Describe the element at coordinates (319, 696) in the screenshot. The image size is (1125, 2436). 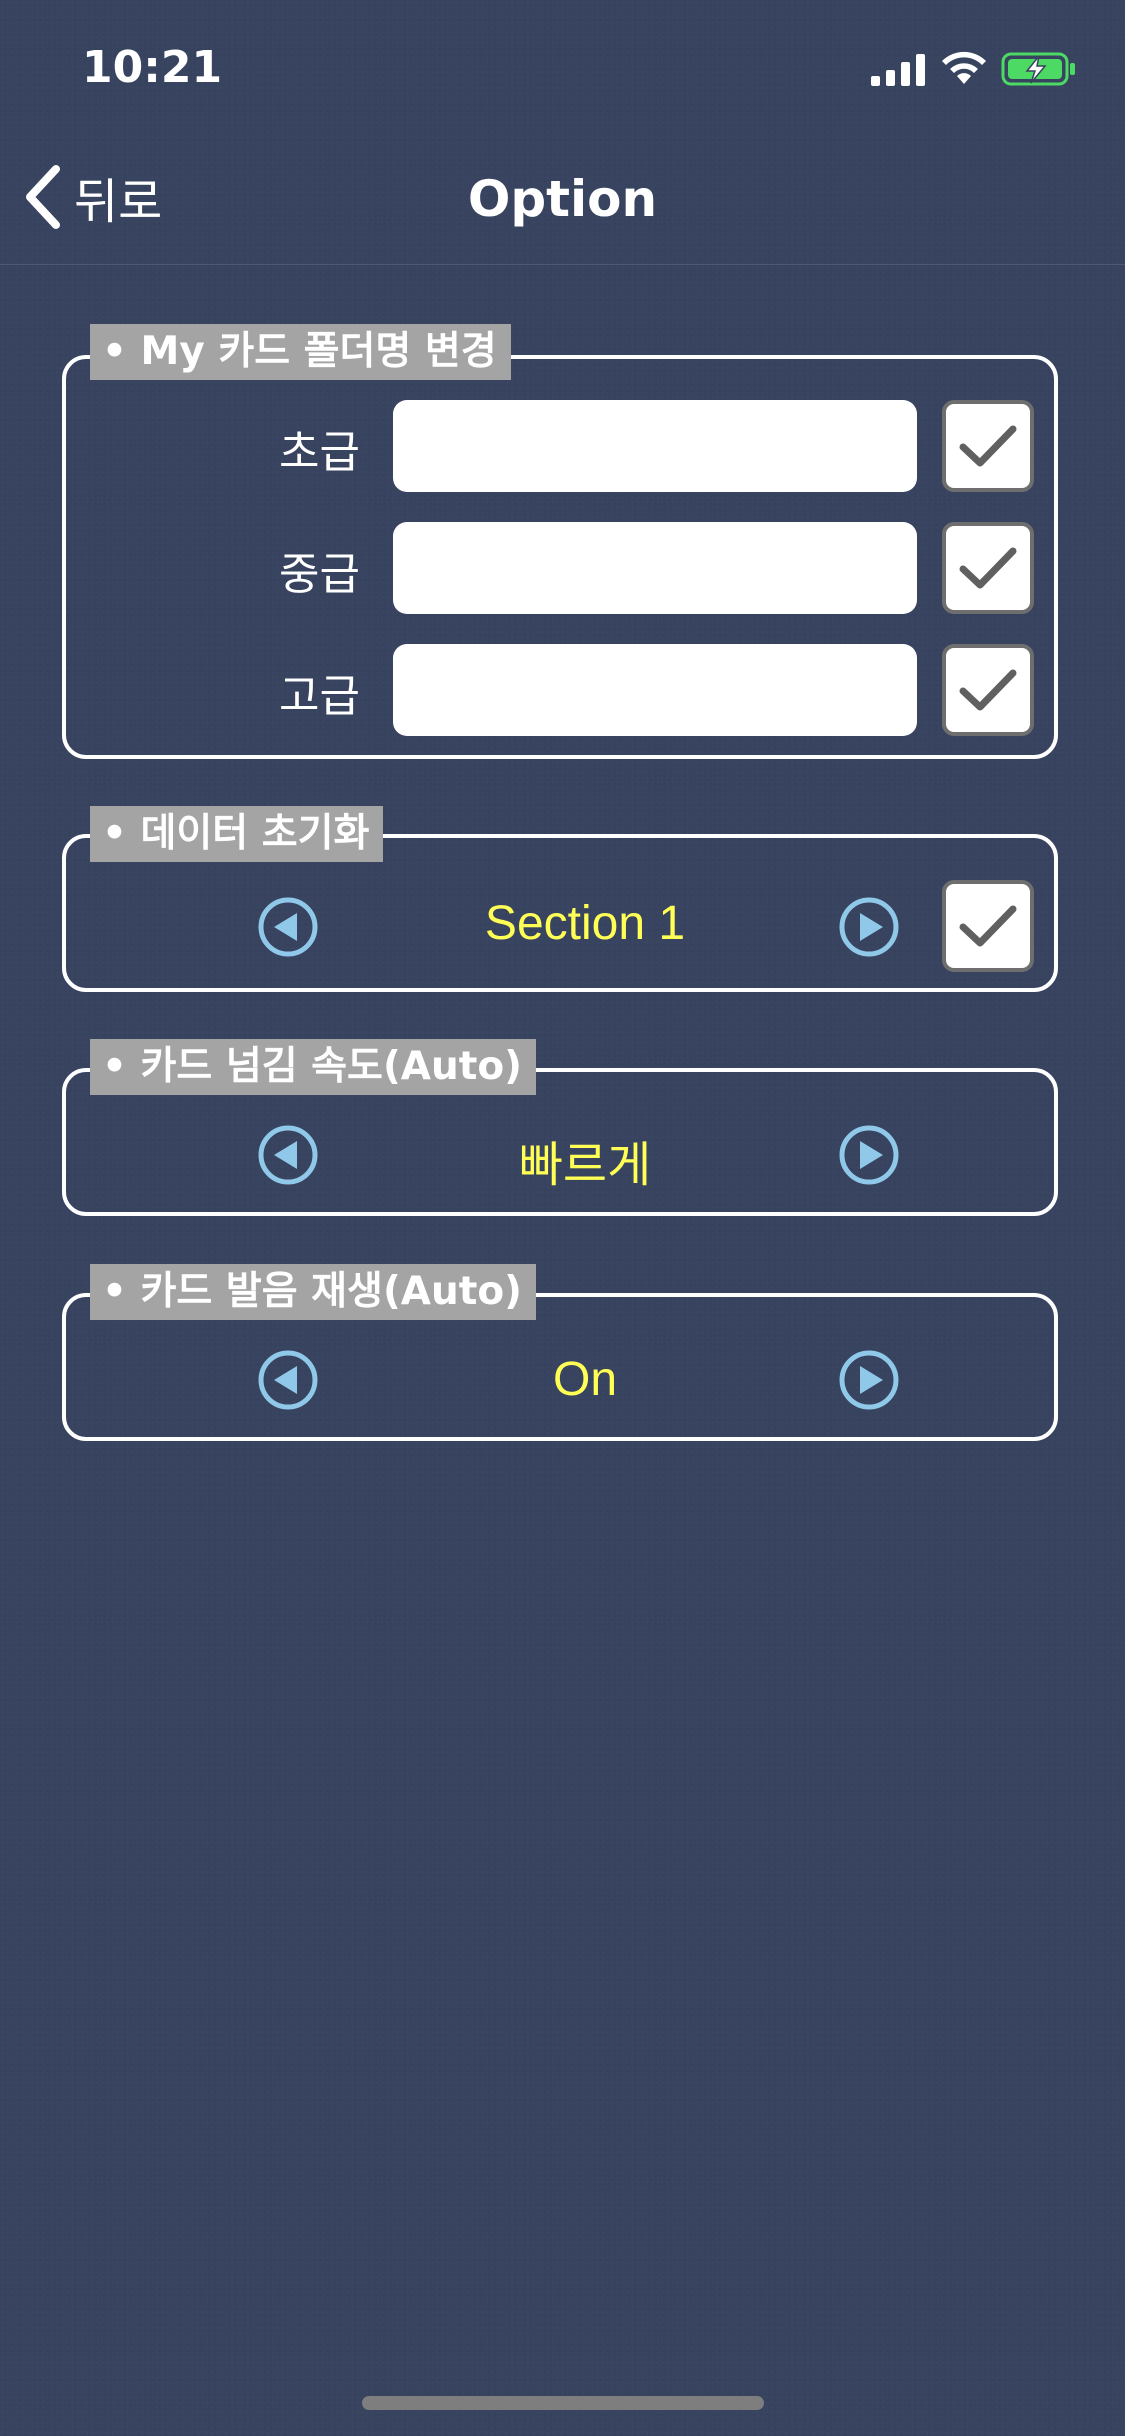
I see `row-label-advanced: 고급` at that location.